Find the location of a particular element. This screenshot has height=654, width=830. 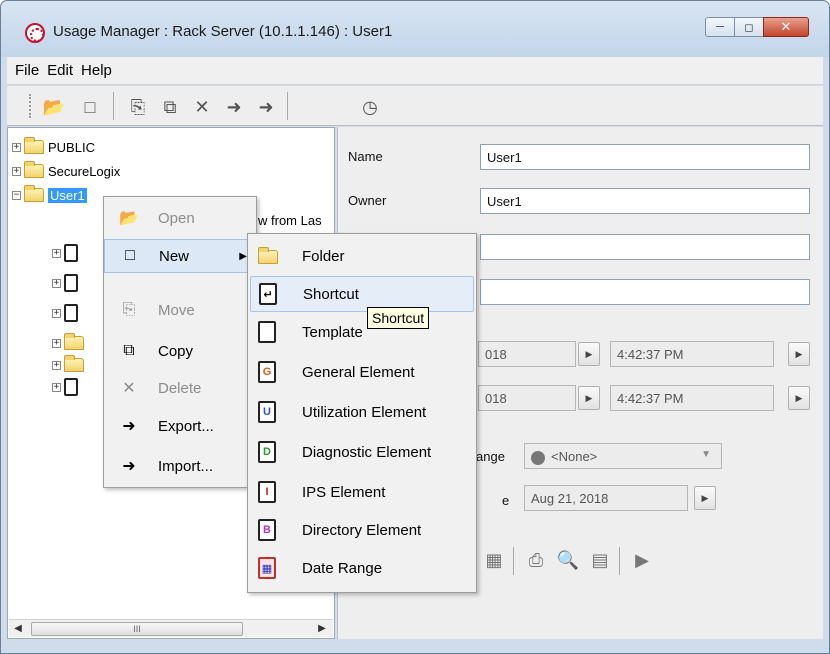

new-utilization-element-item: U Utilization Element is located at coordinates (362, 412).